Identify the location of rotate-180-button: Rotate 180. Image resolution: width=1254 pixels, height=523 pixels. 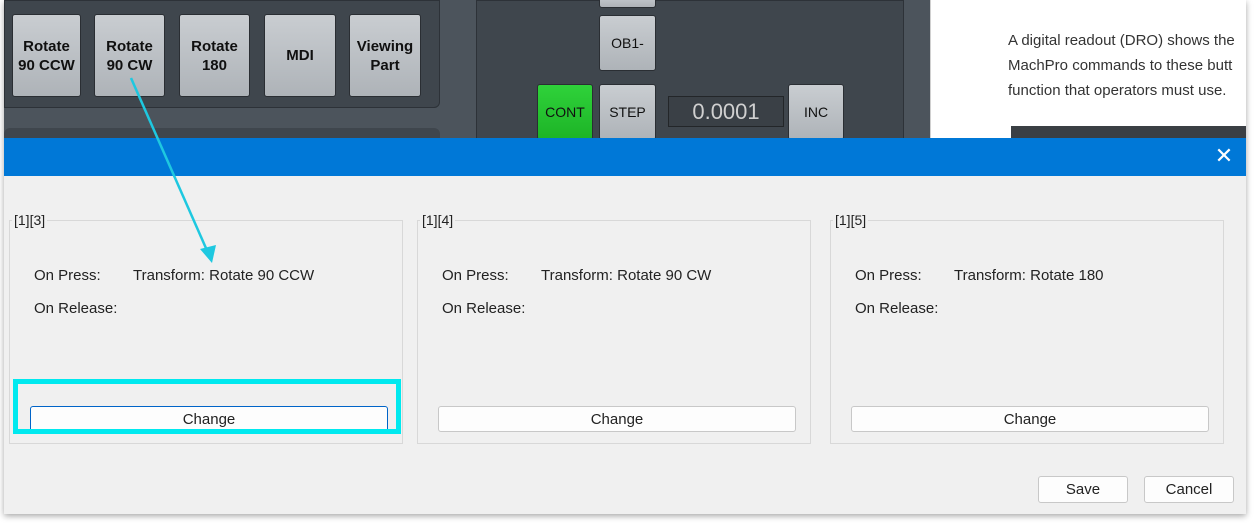
(214, 55).